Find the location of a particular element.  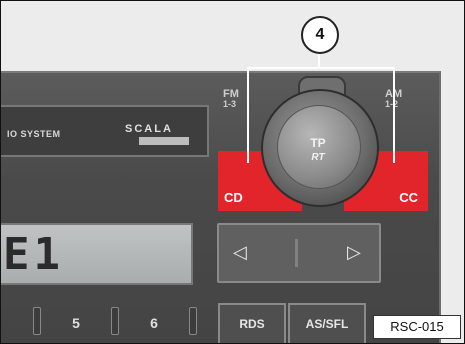

seek-left-icon: ◁ is located at coordinates (240, 252).